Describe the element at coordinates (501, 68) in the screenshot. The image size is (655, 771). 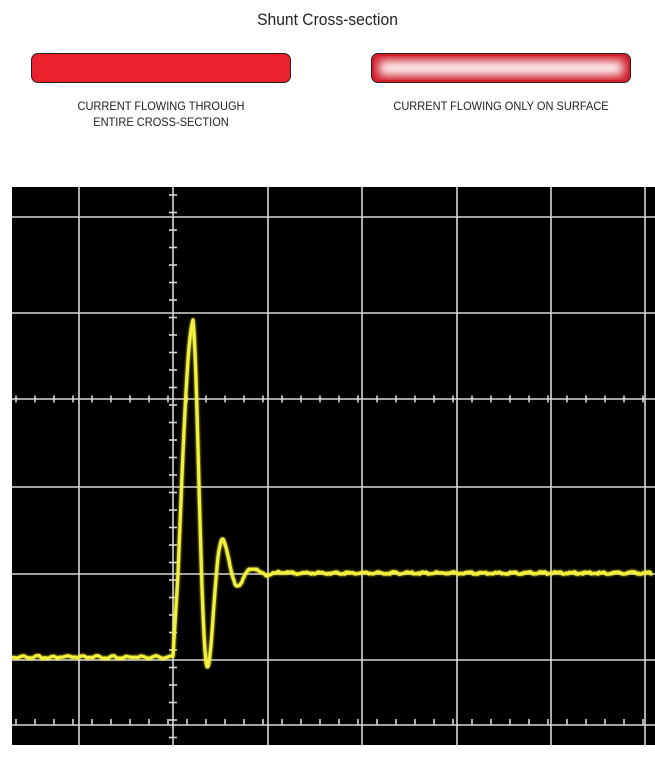
I see `shunt-surface-only` at that location.